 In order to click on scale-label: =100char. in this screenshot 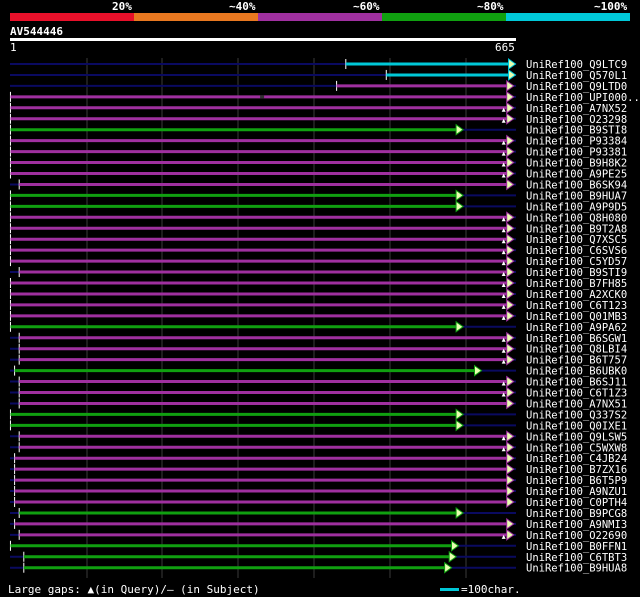, I will do `click(491, 589)`.